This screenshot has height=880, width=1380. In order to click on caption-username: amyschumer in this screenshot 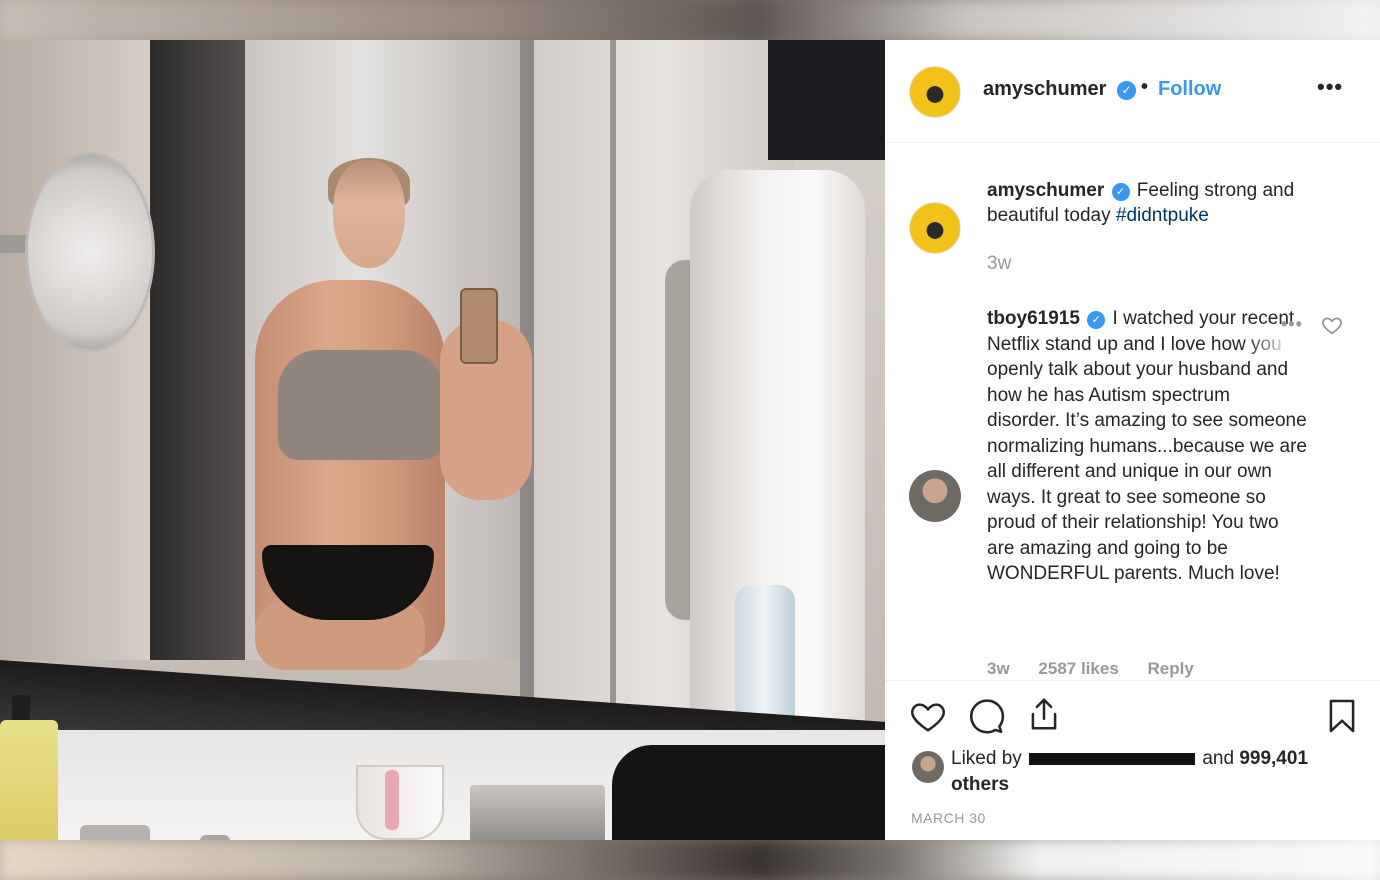, I will do `click(1045, 190)`.